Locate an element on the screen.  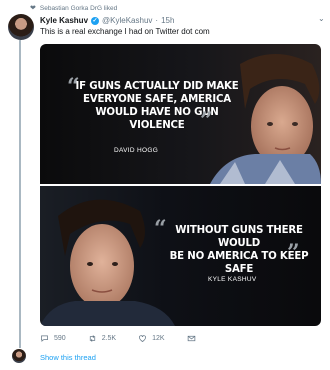
quote-1-caption: DAVID HOGG is located at coordinates (136, 150).